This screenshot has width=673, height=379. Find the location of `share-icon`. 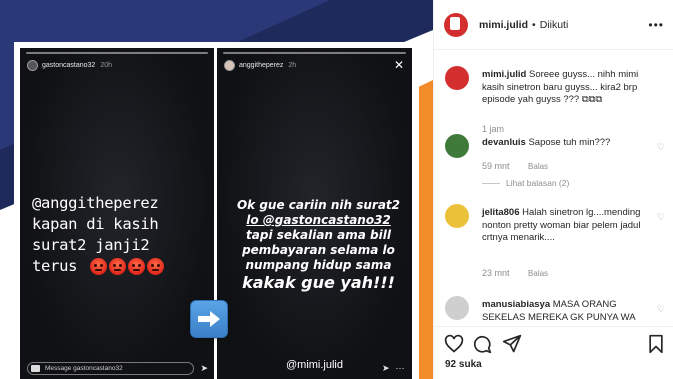

share-icon is located at coordinates (512, 344).